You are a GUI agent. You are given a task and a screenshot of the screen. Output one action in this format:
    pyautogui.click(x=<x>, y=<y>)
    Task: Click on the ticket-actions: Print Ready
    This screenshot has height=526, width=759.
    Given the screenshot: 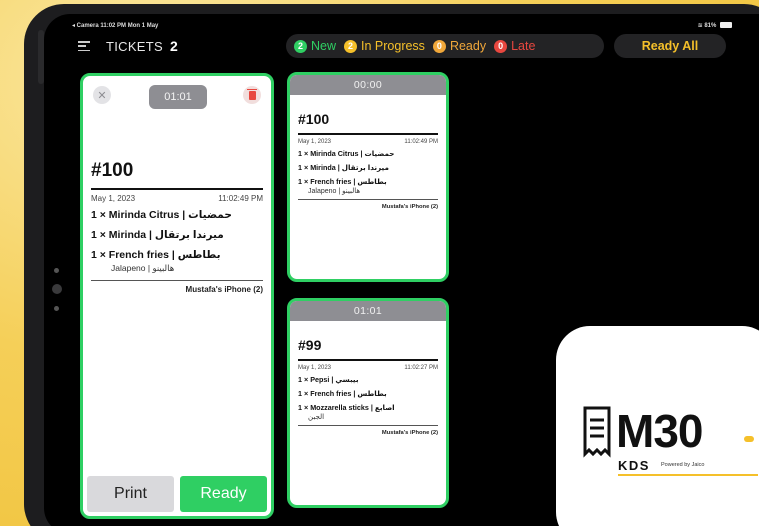 What is the action you would take?
    pyautogui.click(x=177, y=494)
    